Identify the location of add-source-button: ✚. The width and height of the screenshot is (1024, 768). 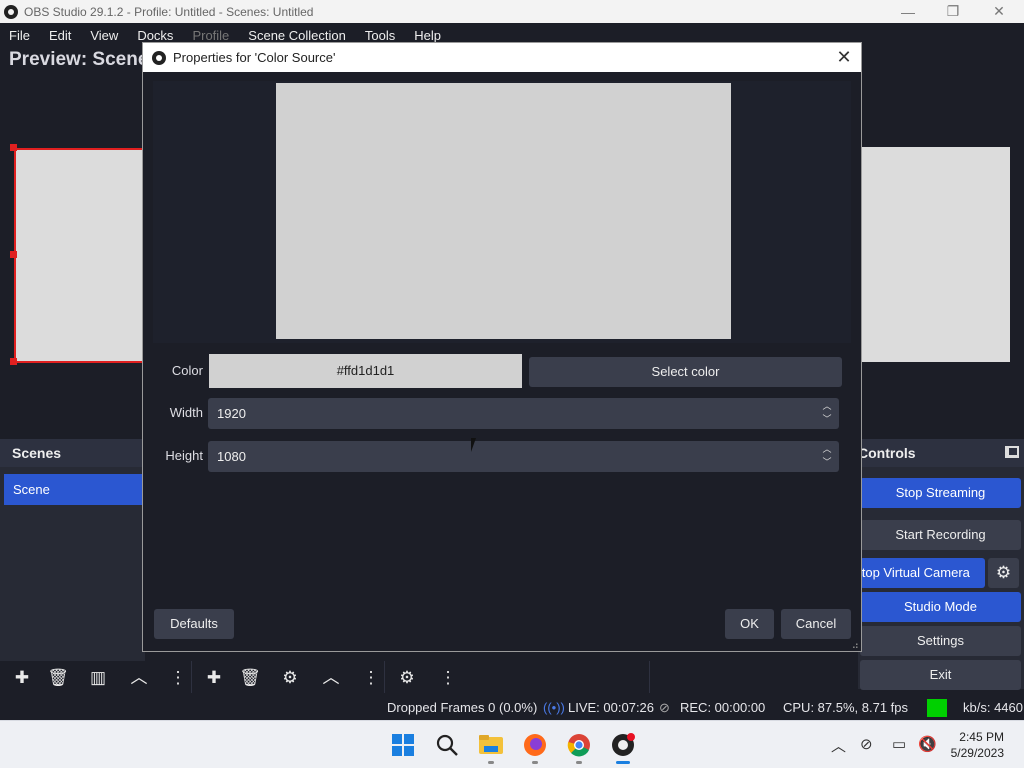
(214, 678).